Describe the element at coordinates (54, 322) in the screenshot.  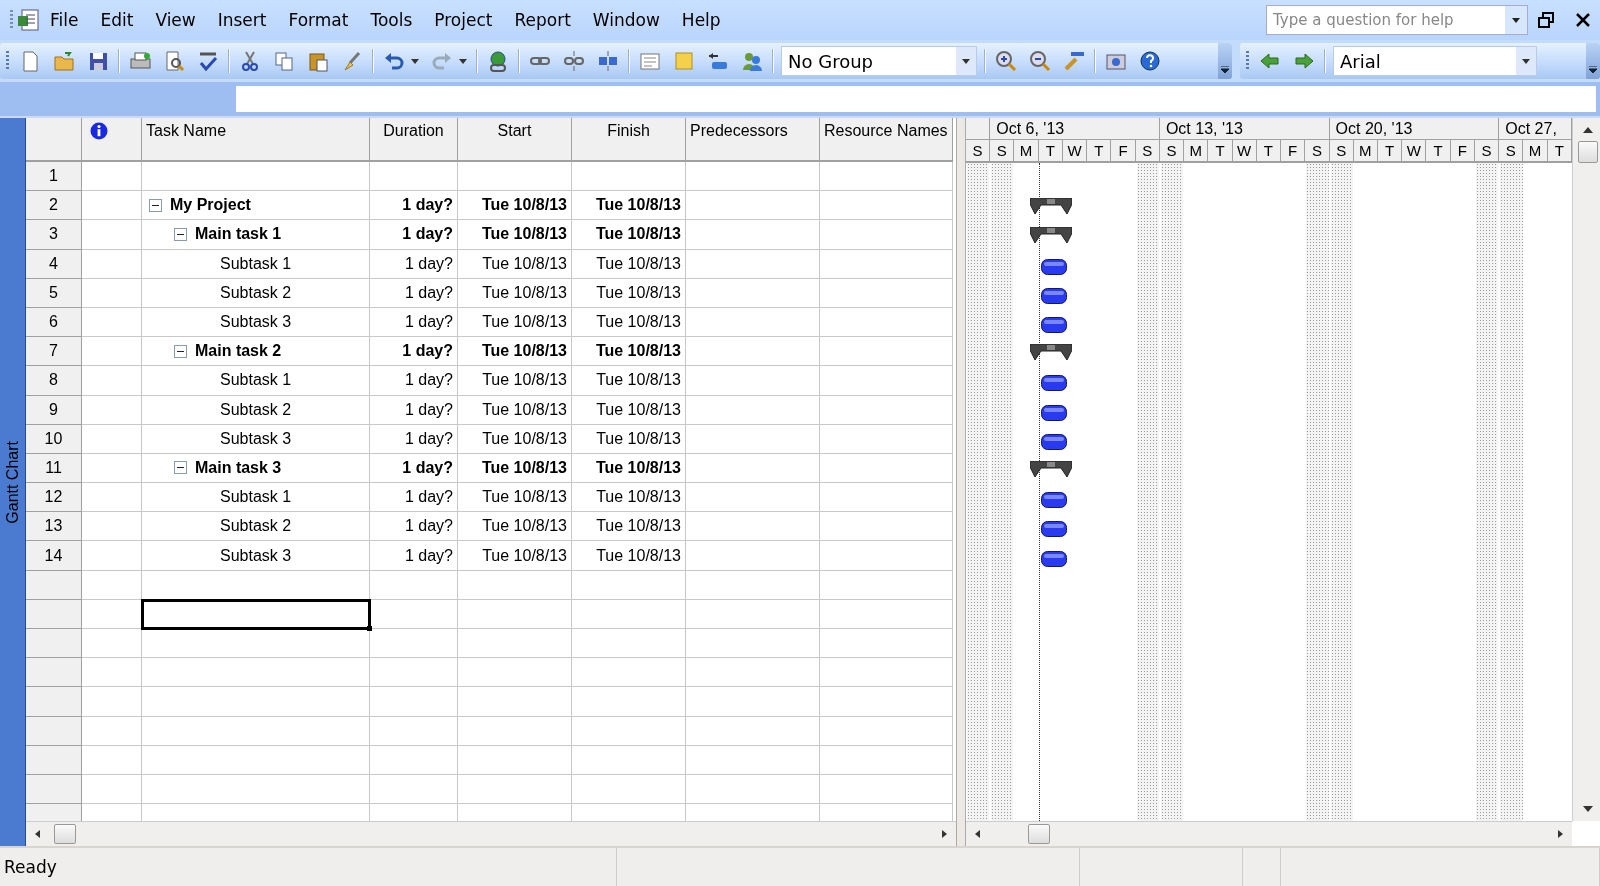
I see `row-number: 6` at that location.